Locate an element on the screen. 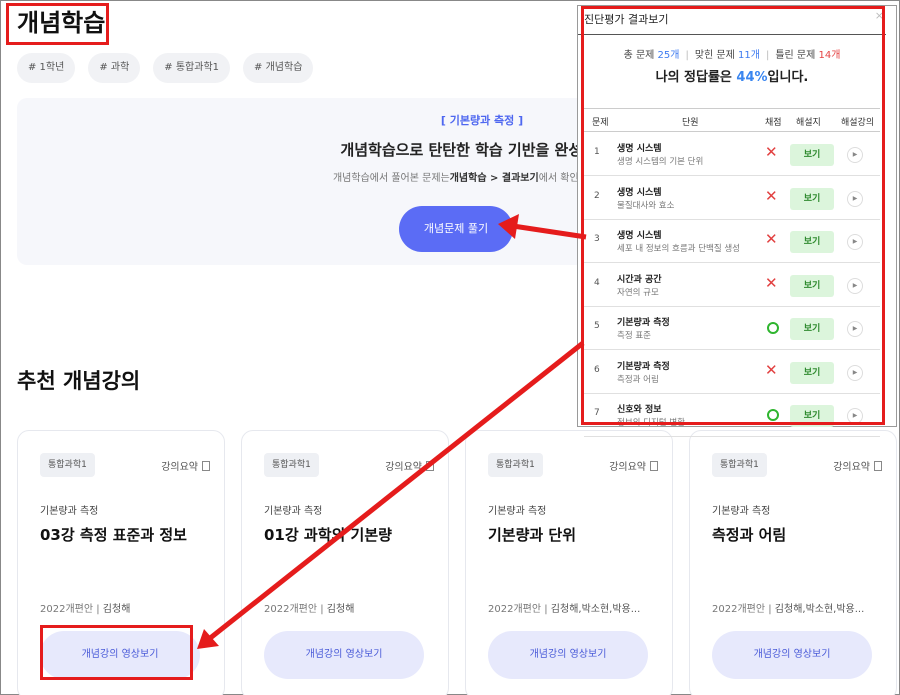 Image resolution: width=900 pixels, height=695 pixels. tag-chip: # 통합과학1 is located at coordinates (192, 68).